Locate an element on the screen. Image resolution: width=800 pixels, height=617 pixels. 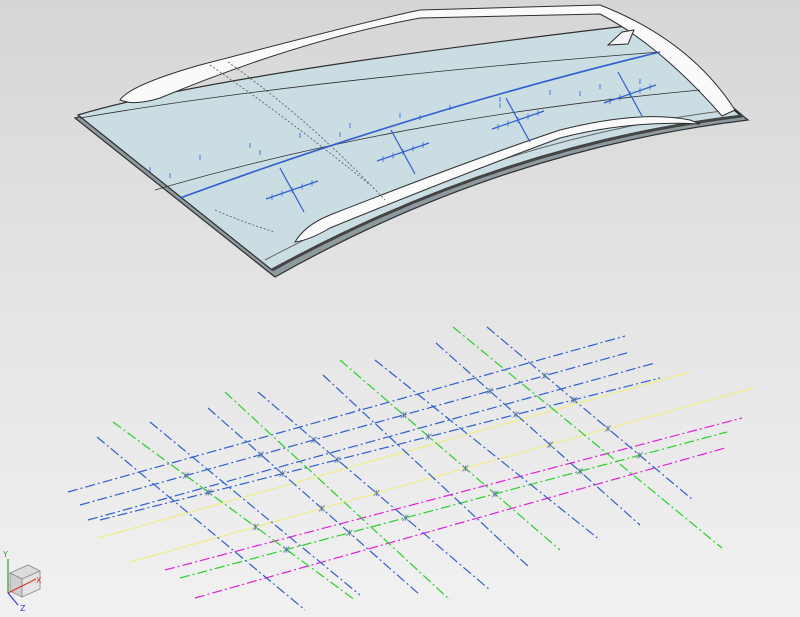
triad-x-label: X is located at coordinates (39, 580).